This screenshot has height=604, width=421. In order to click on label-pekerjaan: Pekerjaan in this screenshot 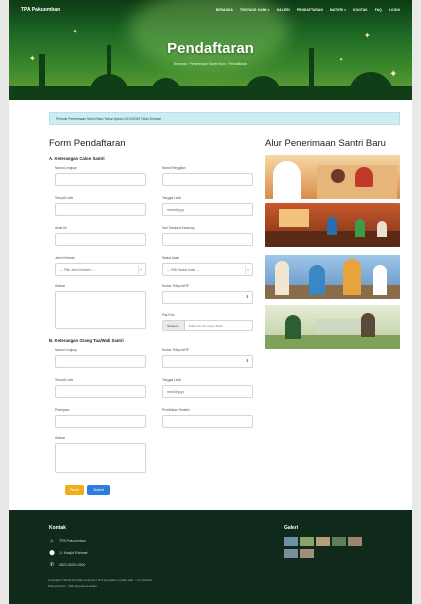, I will do `click(62, 410)`.